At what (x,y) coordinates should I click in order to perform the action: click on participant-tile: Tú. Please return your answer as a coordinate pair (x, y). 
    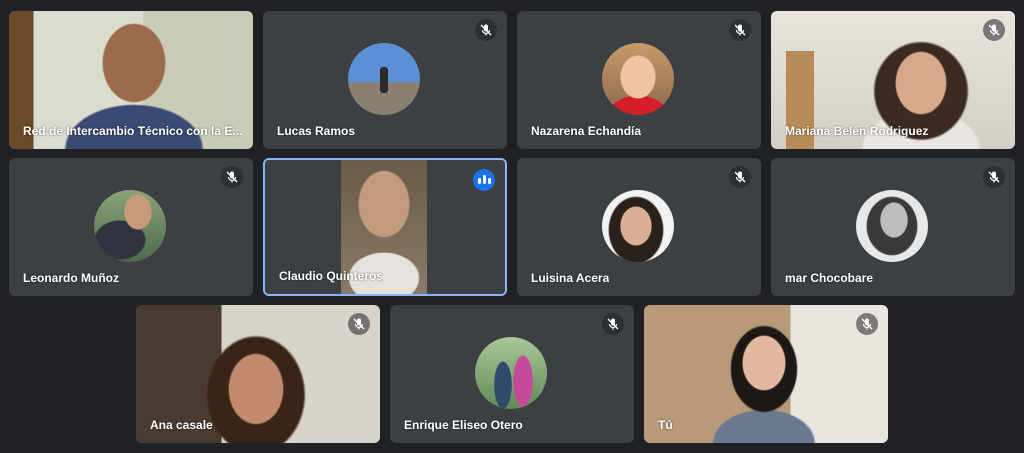
    Looking at the image, I should click on (766, 374).